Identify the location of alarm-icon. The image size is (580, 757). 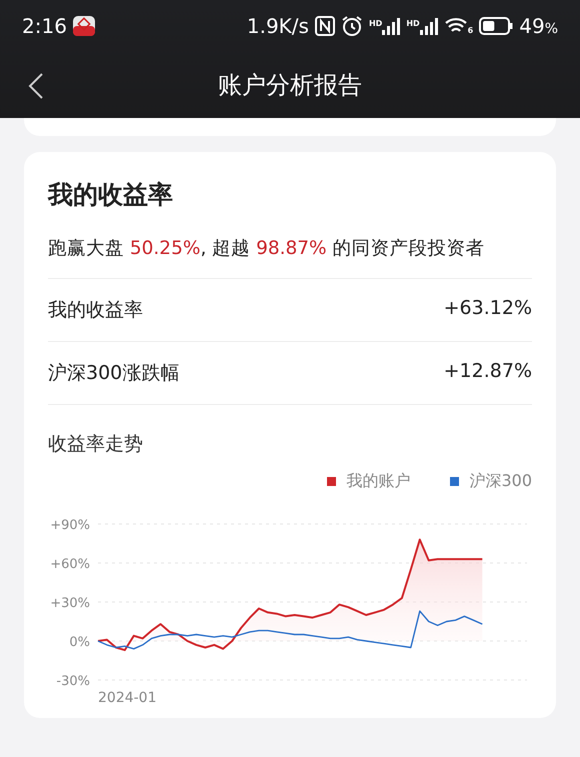
(351, 26).